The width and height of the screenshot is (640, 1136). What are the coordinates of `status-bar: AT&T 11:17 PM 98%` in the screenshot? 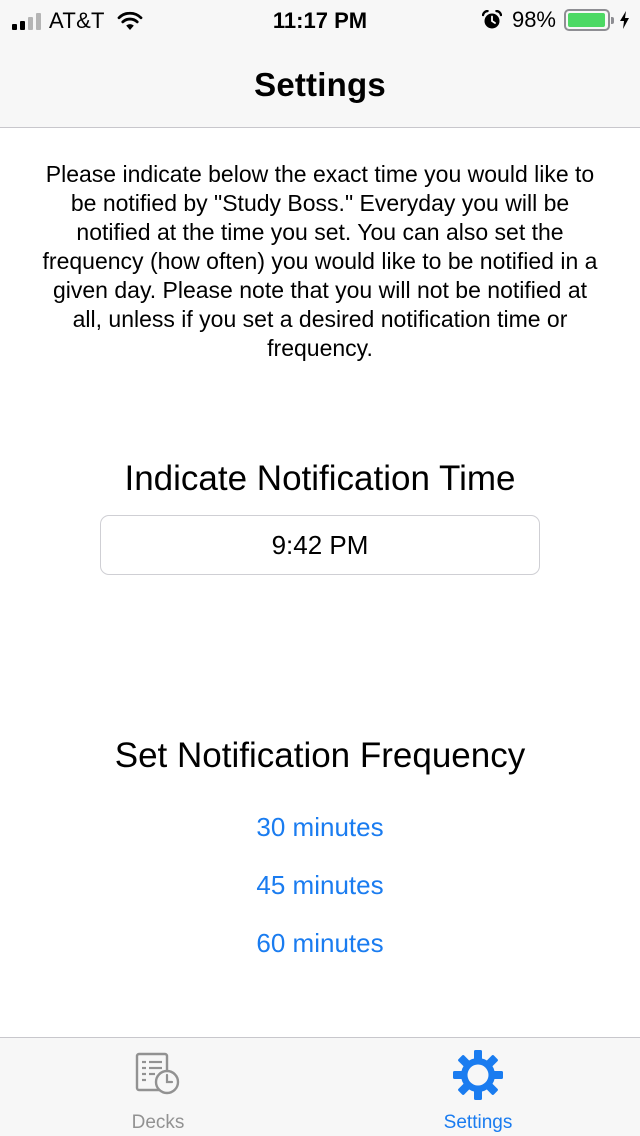 It's located at (320, 20).